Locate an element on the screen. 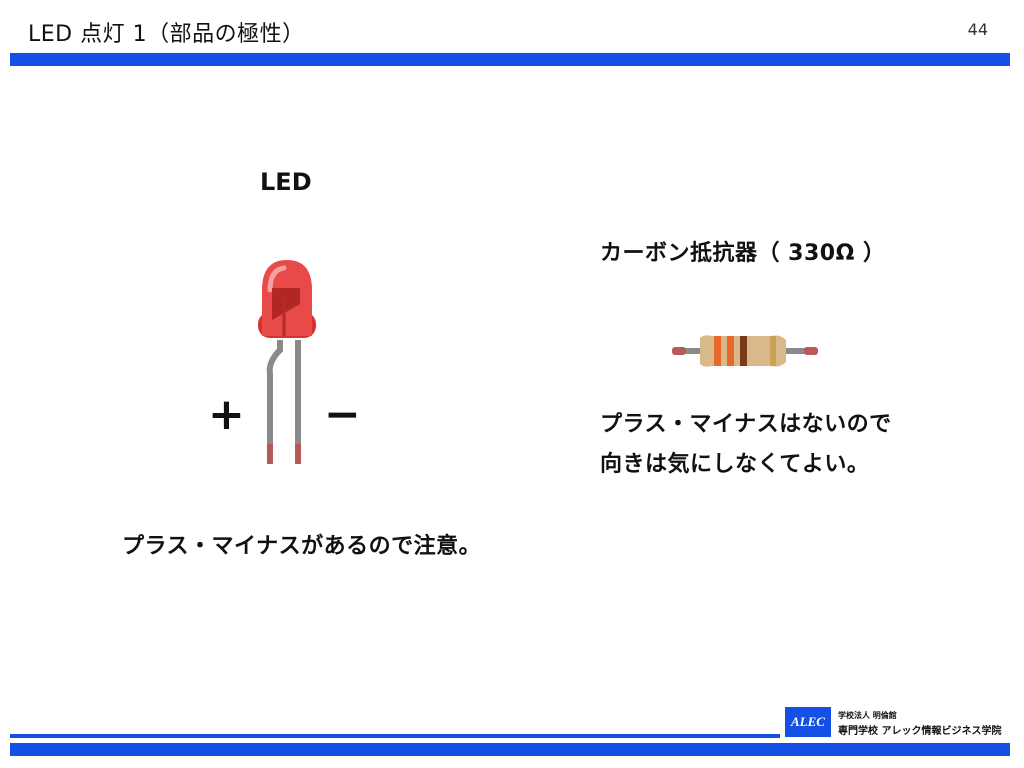  led-polarity-note: プラス・マイナスがあるので注意。 is located at coordinates (302, 546).